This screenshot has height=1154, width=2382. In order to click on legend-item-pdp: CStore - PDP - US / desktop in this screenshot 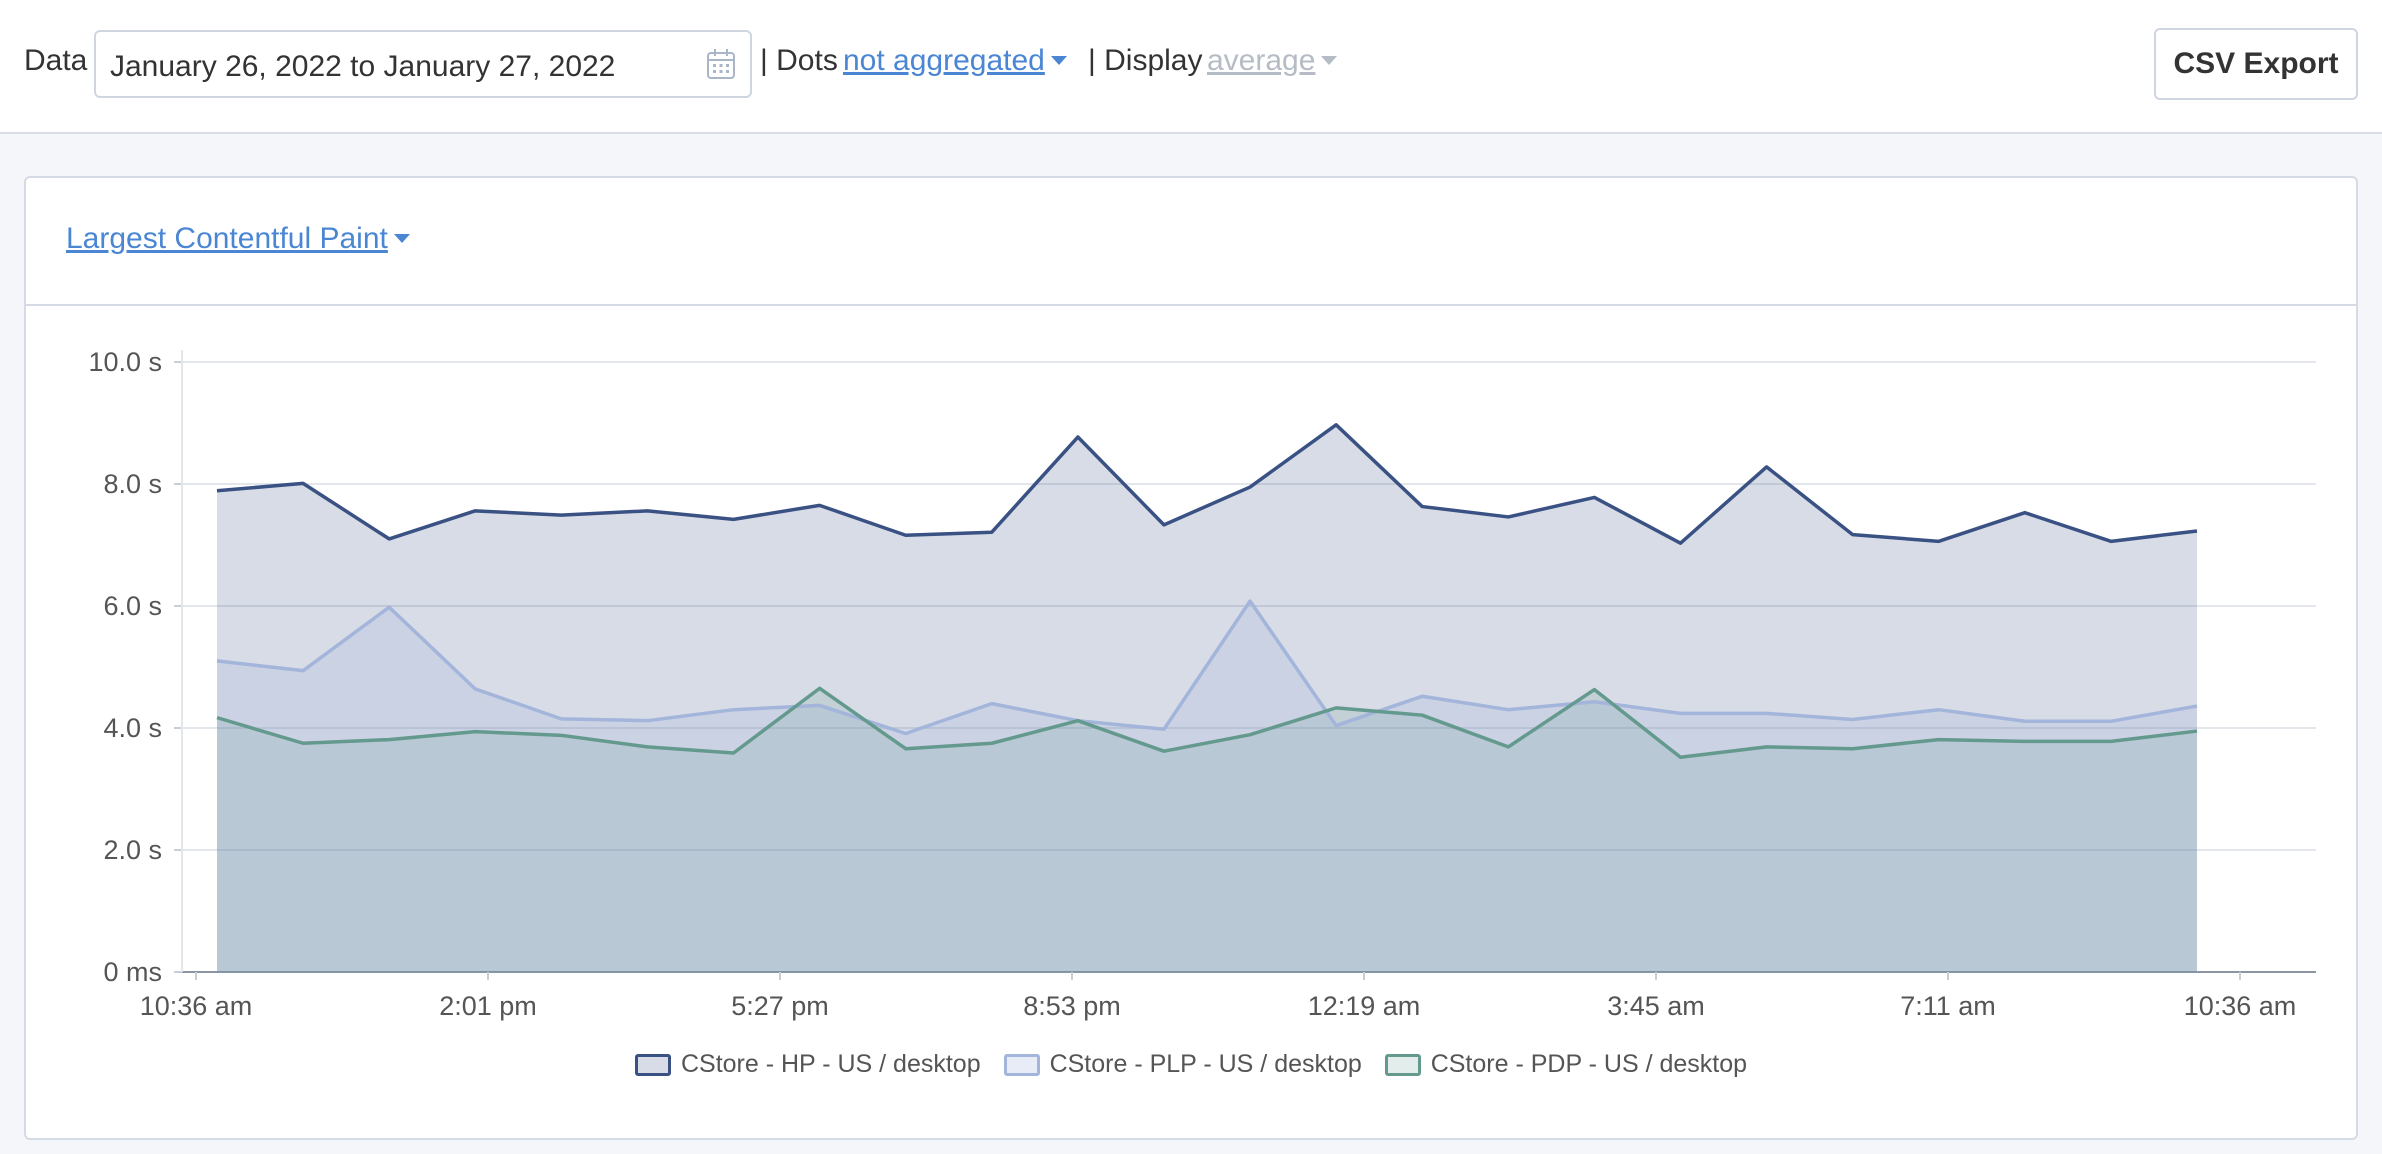, I will do `click(1566, 1064)`.